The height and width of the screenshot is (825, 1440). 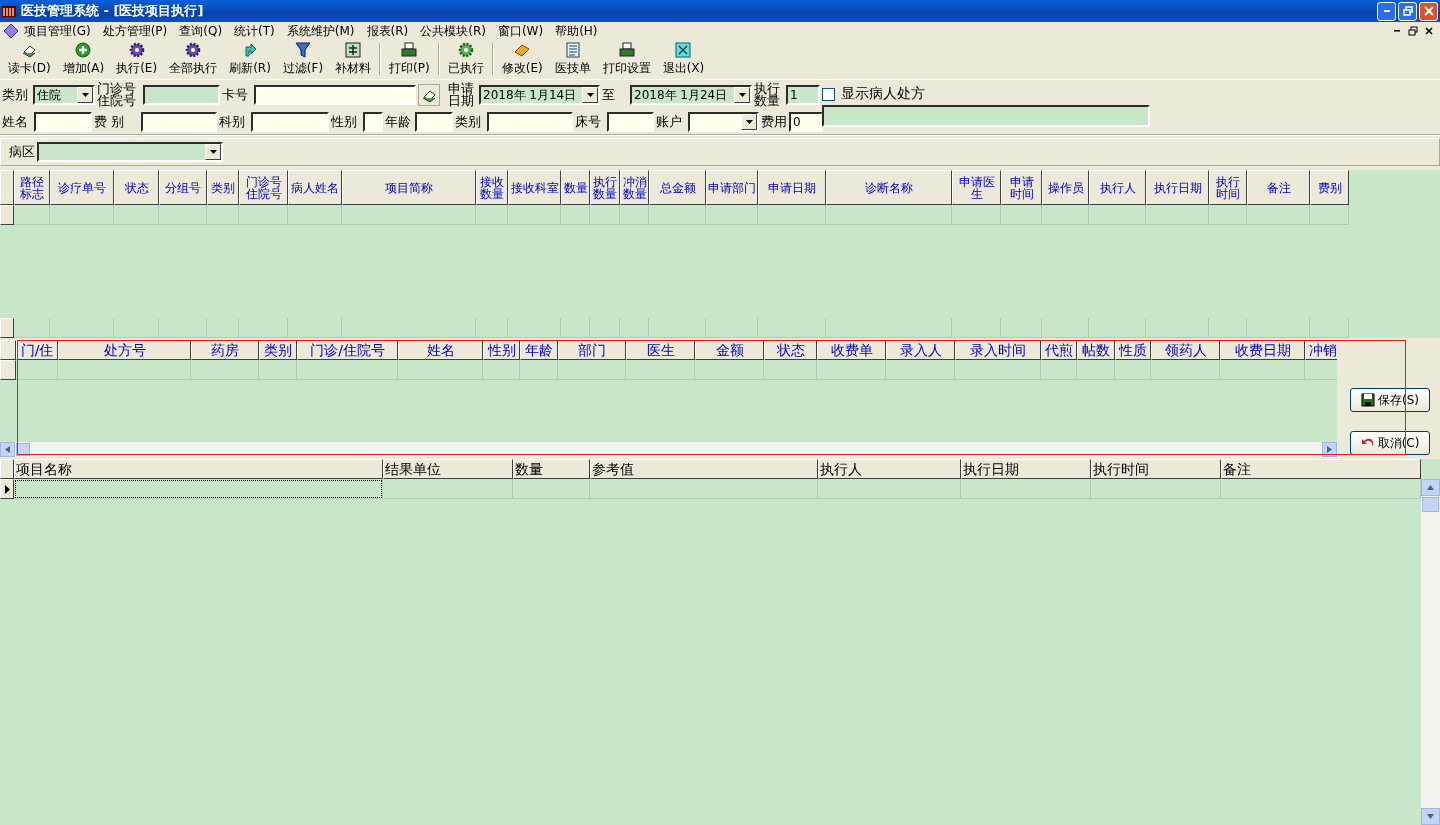 I want to click on menu-item: 项目管理(G), so click(x=57, y=31).